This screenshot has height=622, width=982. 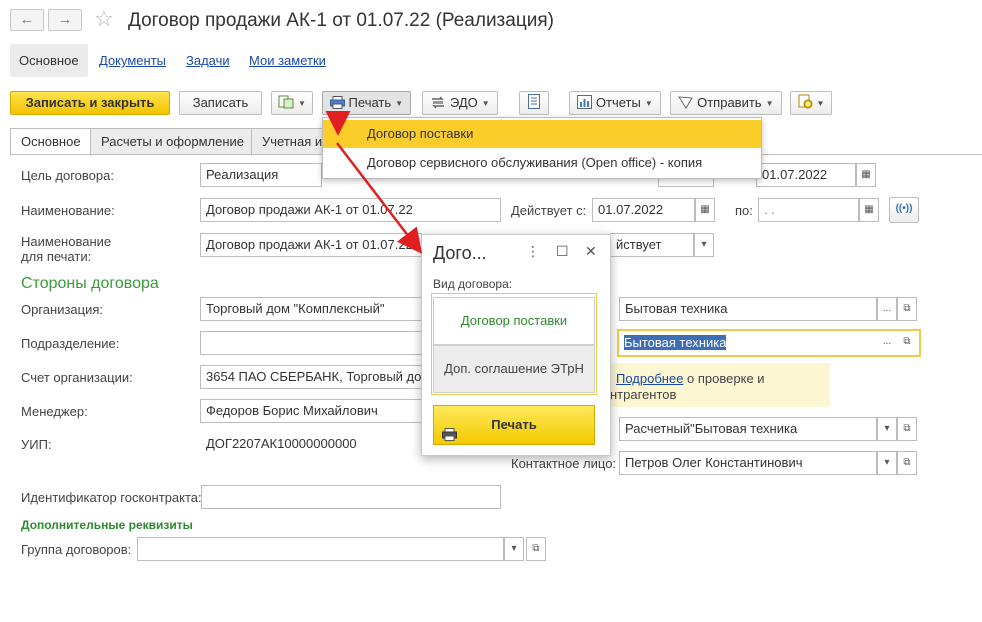 I want to click on group-label: Группа договоров:, so click(x=76, y=549).